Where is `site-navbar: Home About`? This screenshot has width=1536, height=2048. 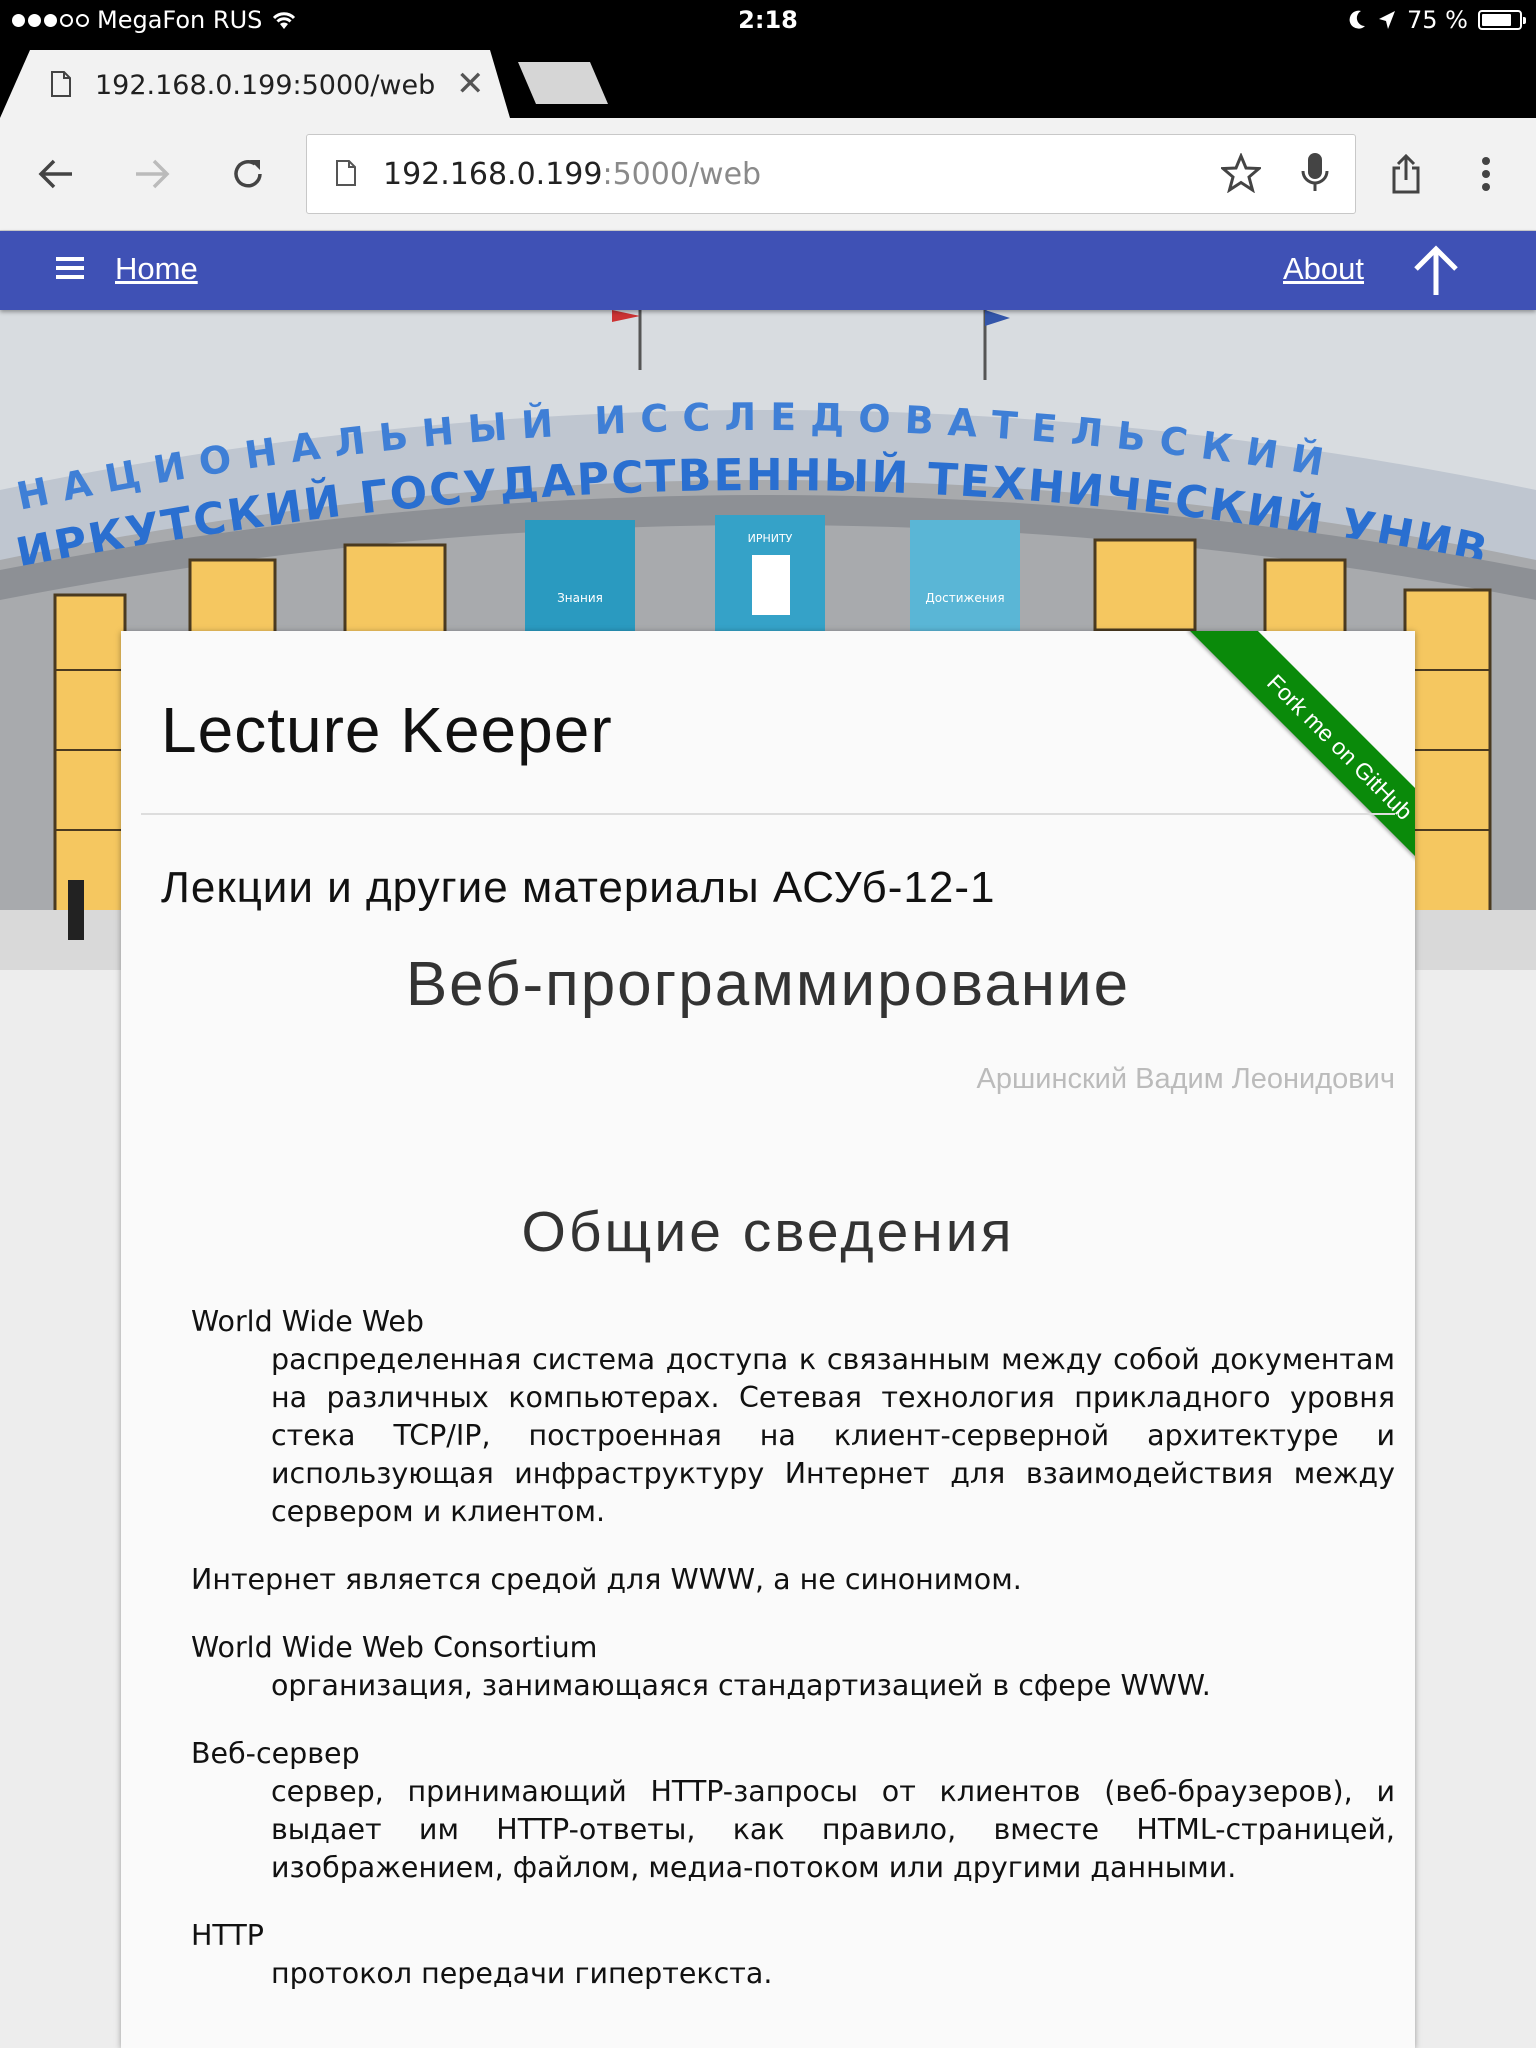 site-navbar: Home About is located at coordinates (768, 270).